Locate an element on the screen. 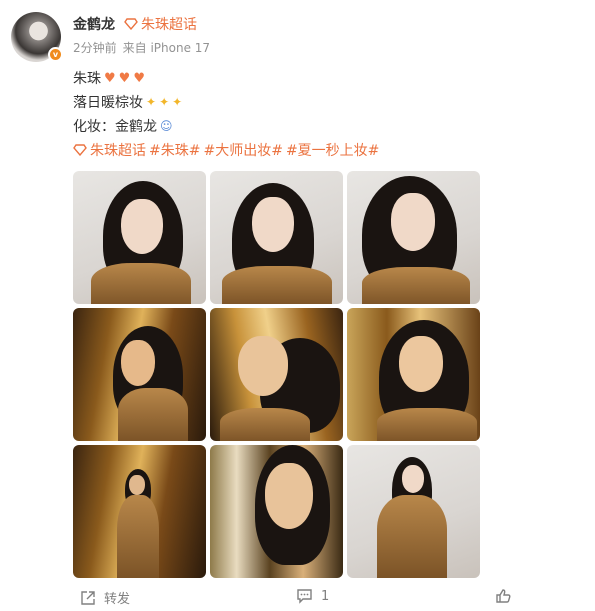 Image resolution: width=595 pixels, height=611 pixels. post-line-1: 朱珠 ♥ ♥ ♥ is located at coordinates (109, 78).